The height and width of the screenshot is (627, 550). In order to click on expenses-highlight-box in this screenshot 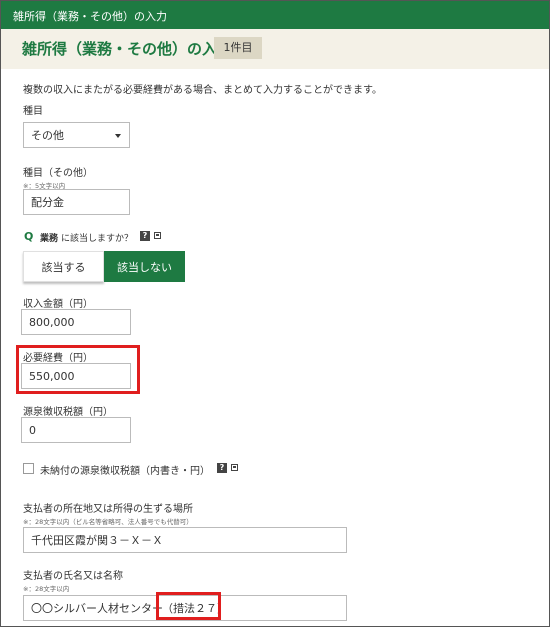, I will do `click(78, 369)`.